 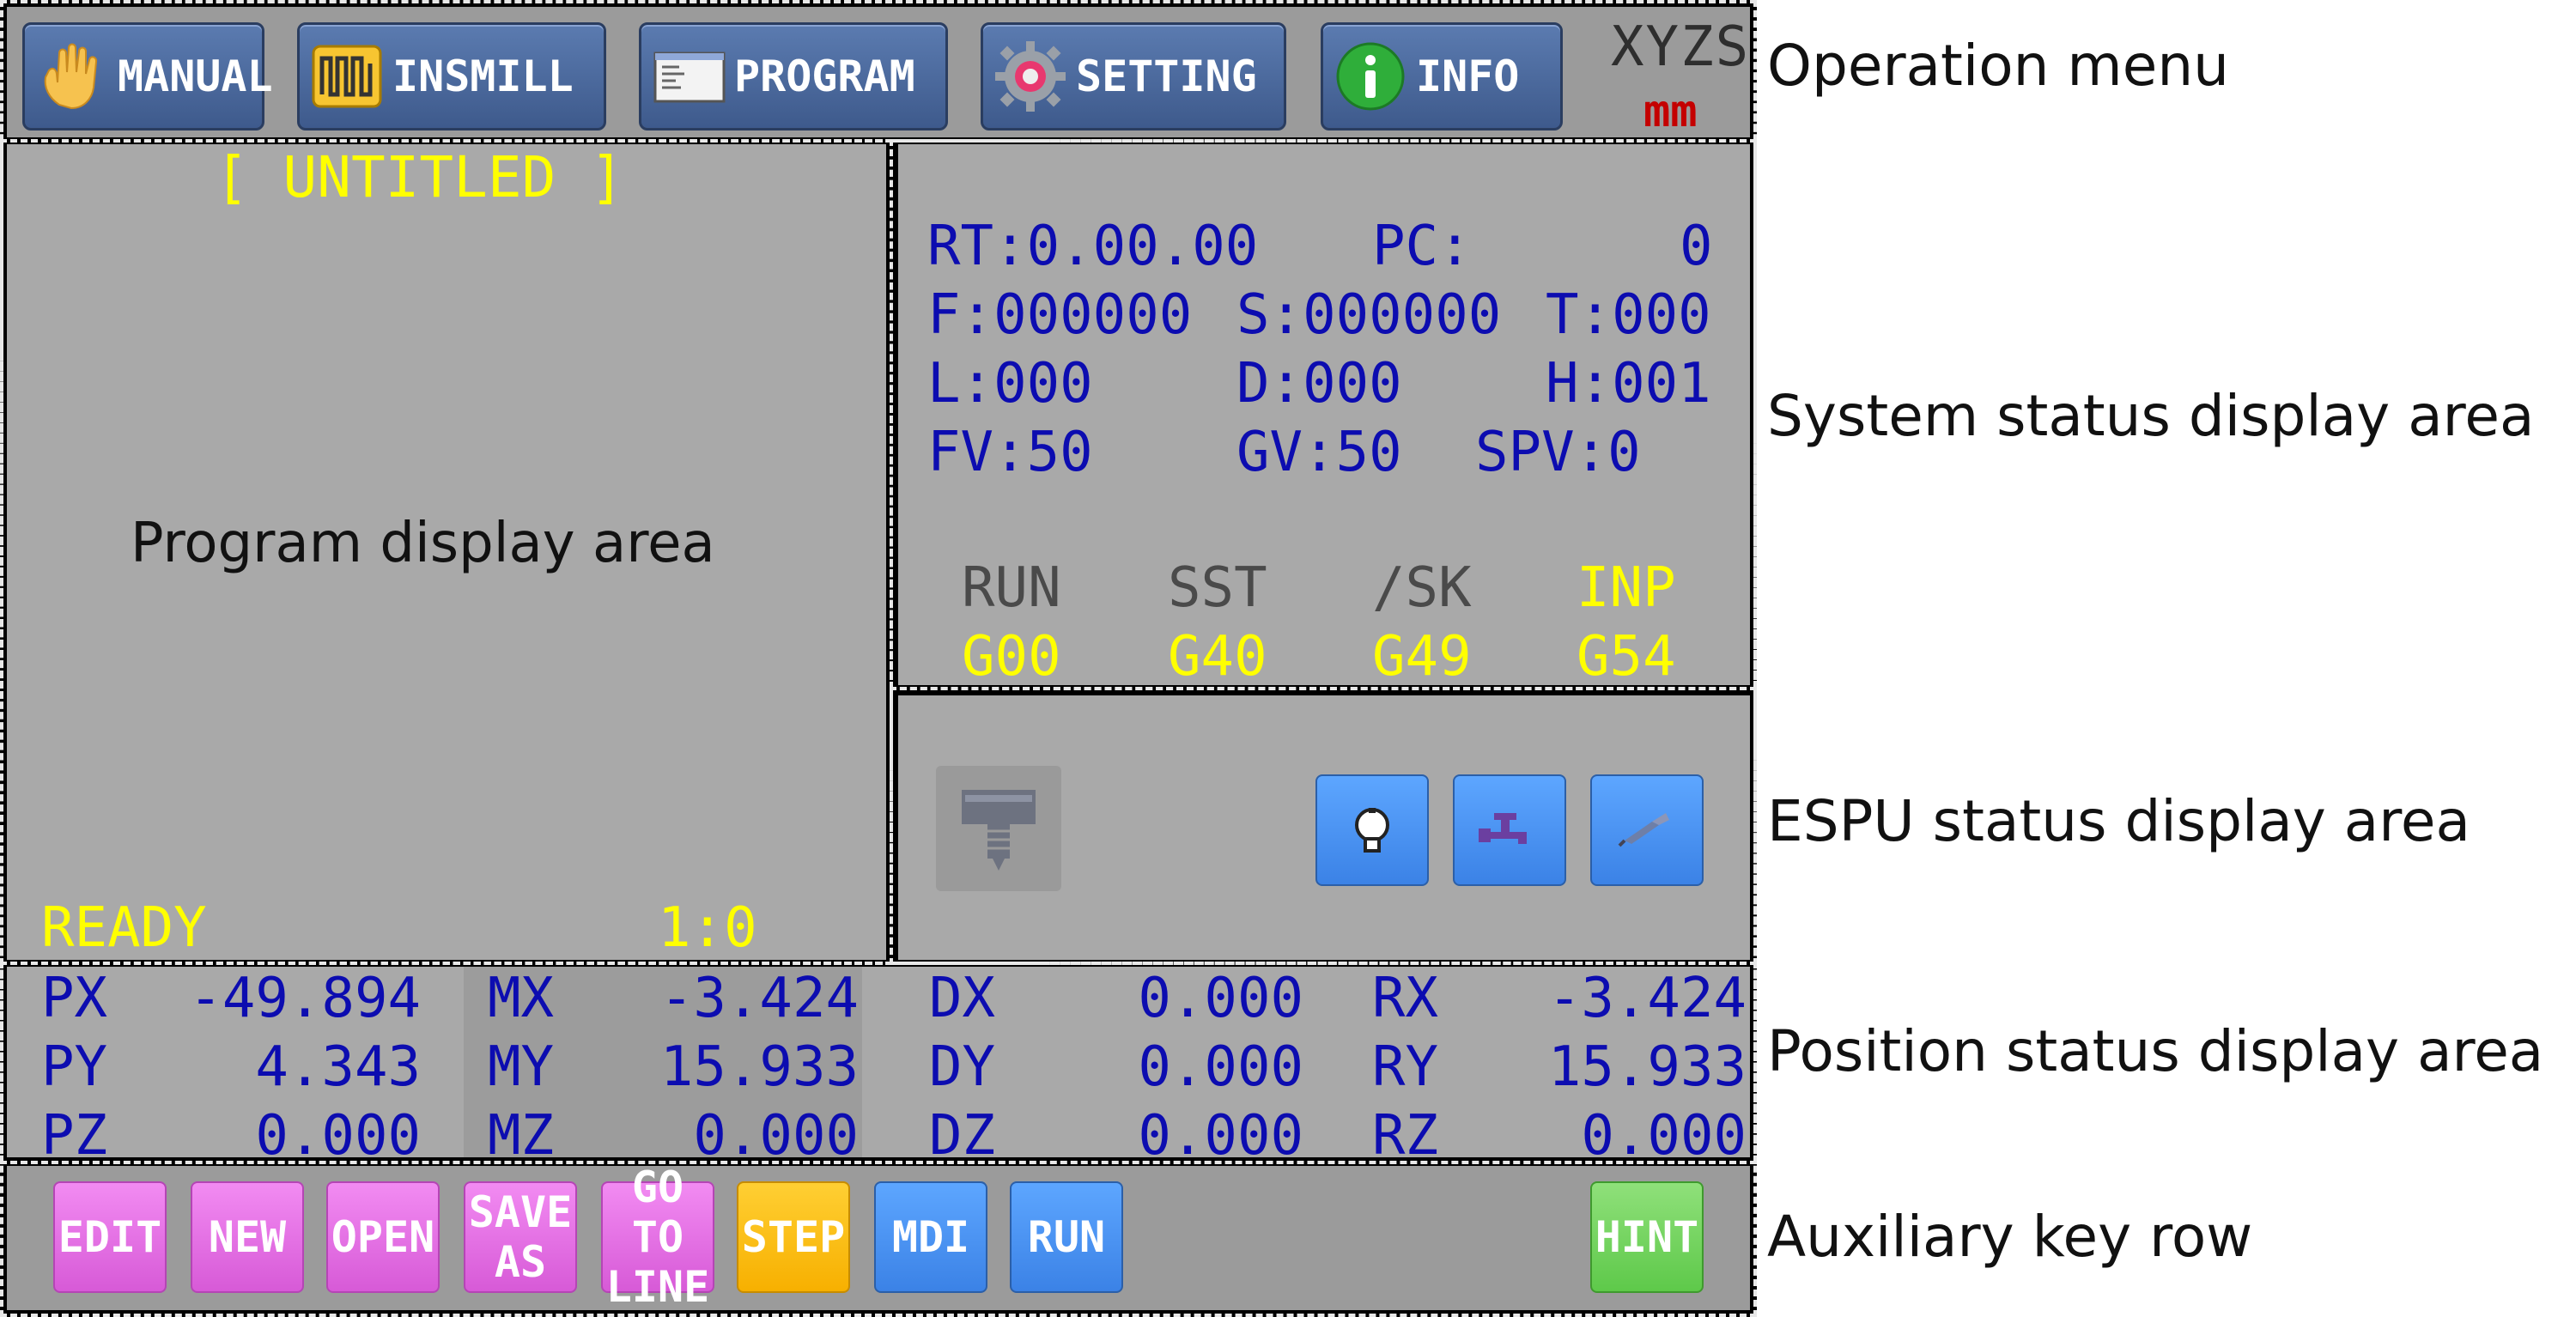 What do you see at coordinates (1012, 588) in the screenshot?
I see `run-flag: RUN` at bounding box center [1012, 588].